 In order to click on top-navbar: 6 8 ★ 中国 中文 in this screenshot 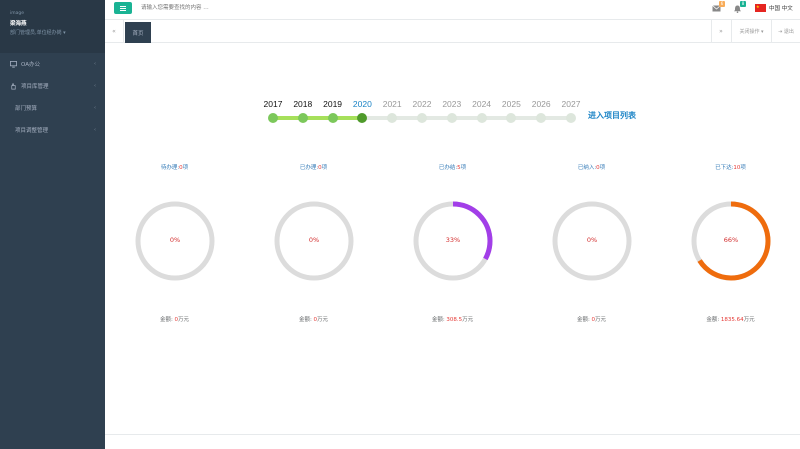, I will do `click(452, 10)`.